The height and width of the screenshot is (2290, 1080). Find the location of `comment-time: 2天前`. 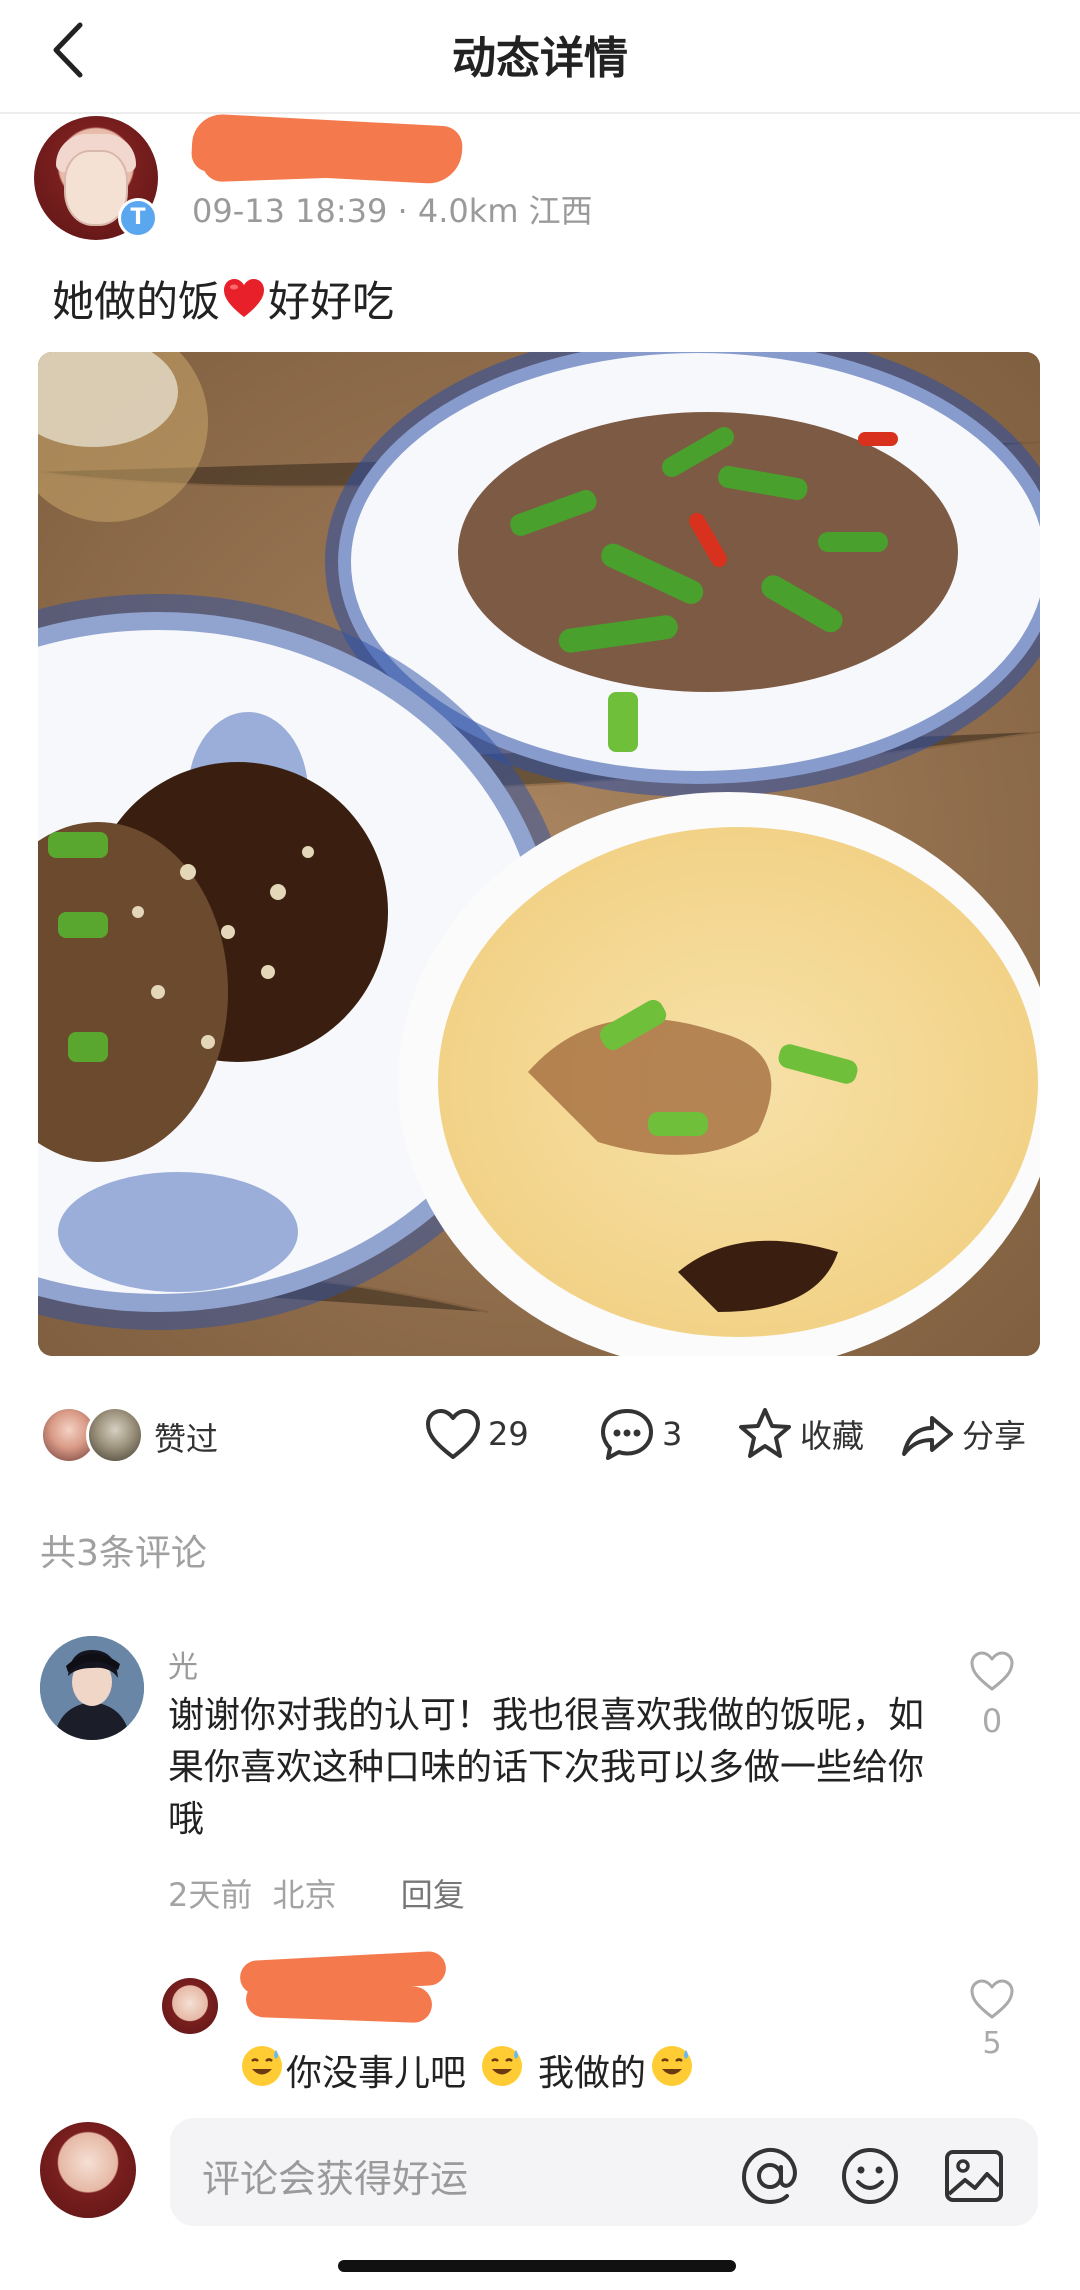

comment-time: 2天前 is located at coordinates (210, 1895).